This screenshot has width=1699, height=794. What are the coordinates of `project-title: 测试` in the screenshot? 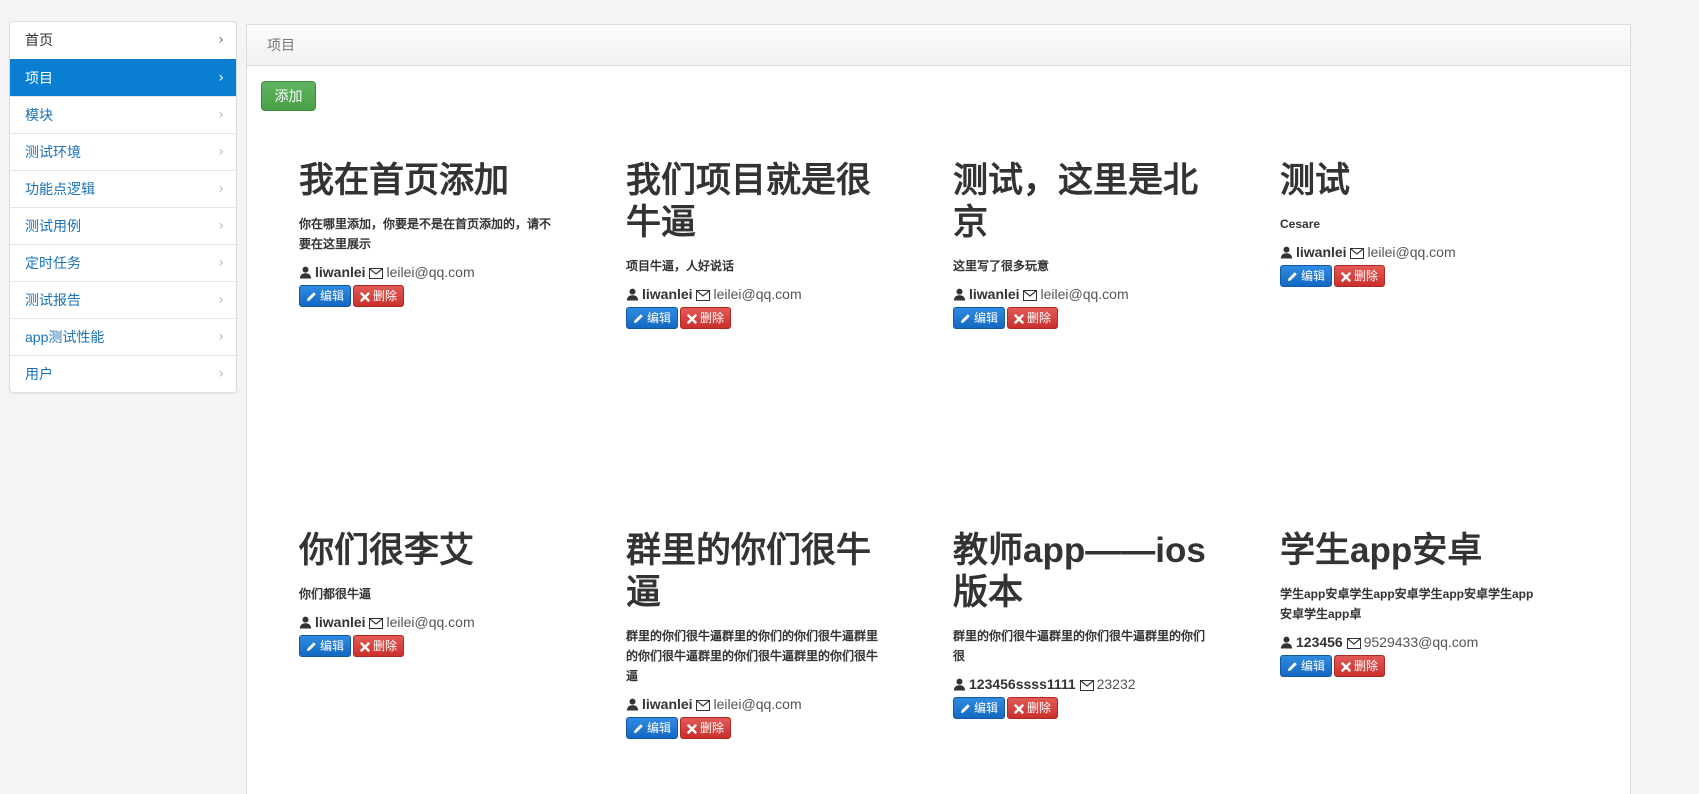 It's located at (1315, 180).